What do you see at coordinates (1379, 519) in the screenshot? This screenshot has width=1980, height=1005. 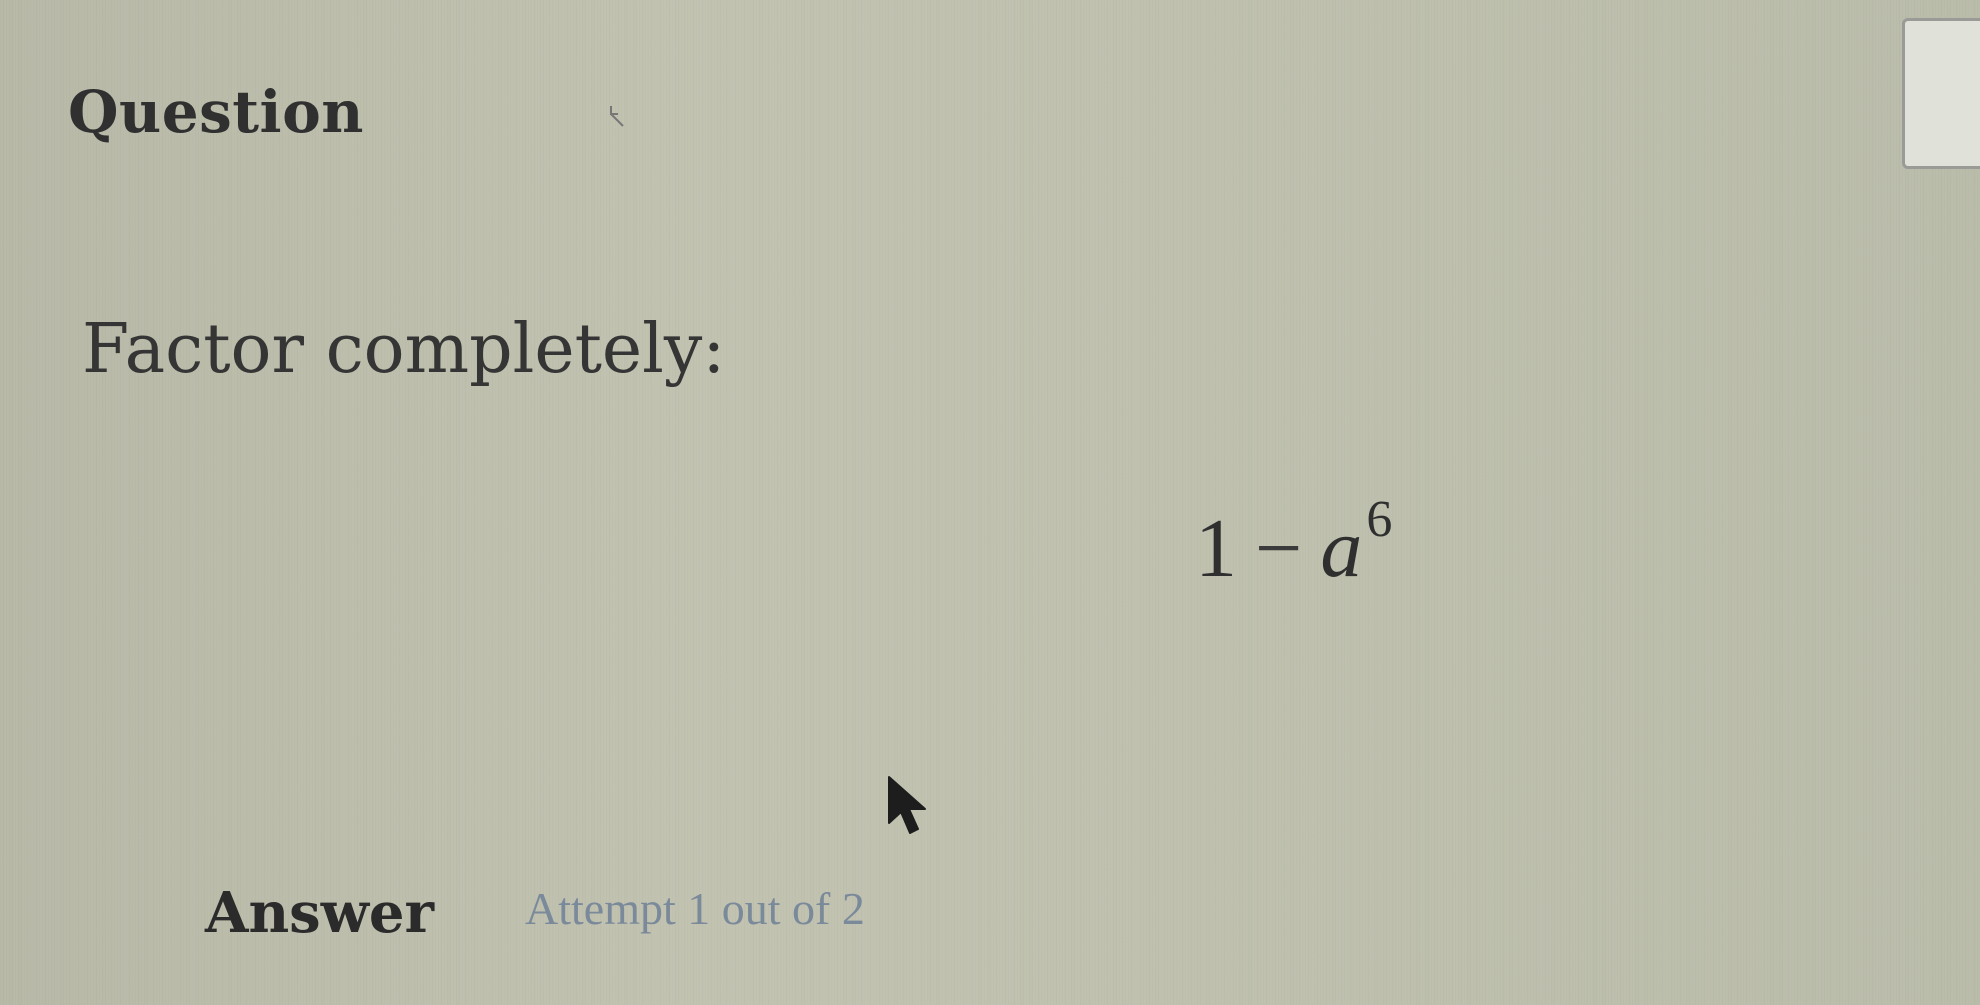 I see `expression-exponent: 6` at bounding box center [1379, 519].